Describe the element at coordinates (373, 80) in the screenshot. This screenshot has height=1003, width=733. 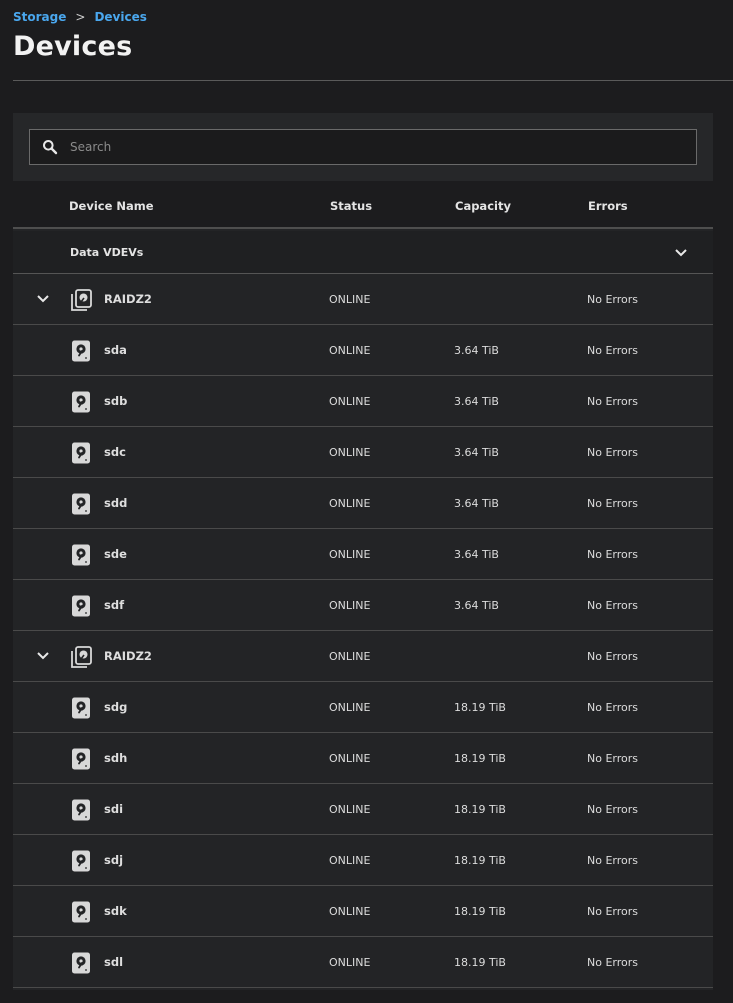
I see `title-divider` at that location.